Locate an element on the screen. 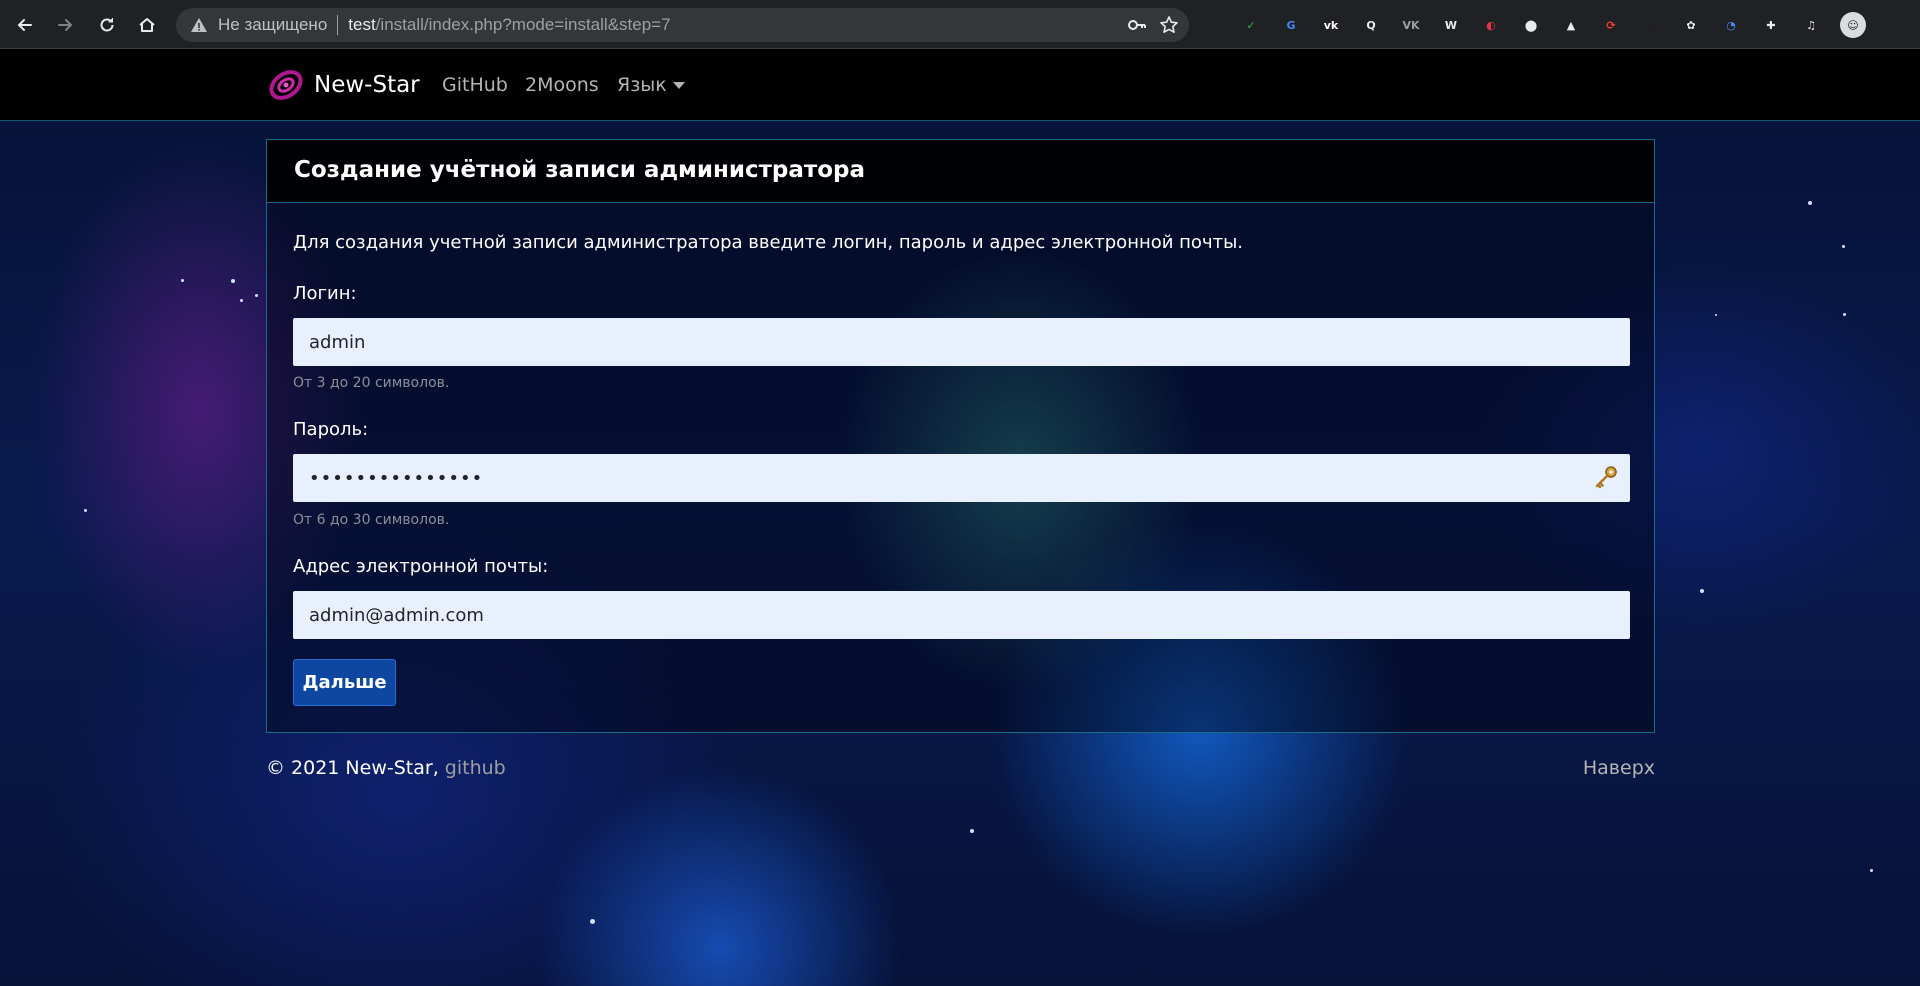  brand-link: New-Star is located at coordinates (343, 85).